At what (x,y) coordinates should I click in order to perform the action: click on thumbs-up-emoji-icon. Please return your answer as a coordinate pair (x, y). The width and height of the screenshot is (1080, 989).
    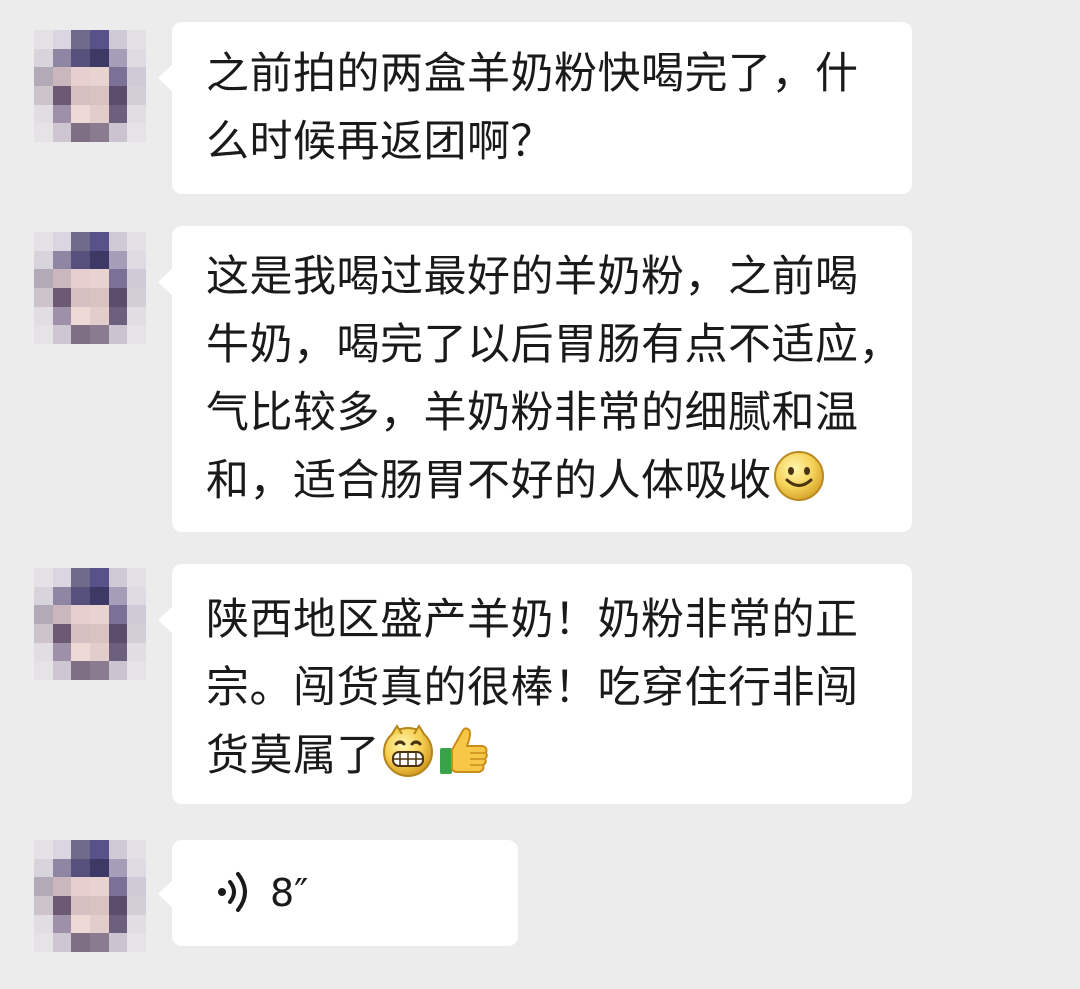
    Looking at the image, I should click on (464, 760).